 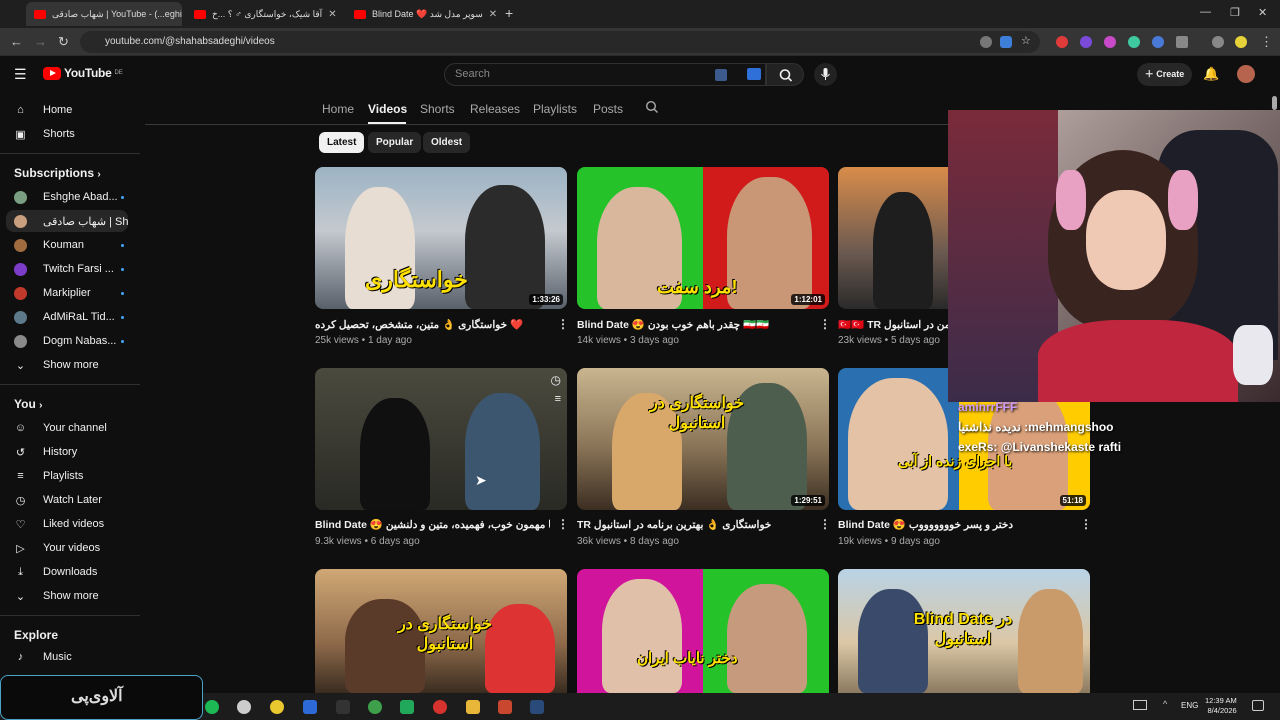 What do you see at coordinates (1140, 705) in the screenshot?
I see `keyboard-tray-icon` at bounding box center [1140, 705].